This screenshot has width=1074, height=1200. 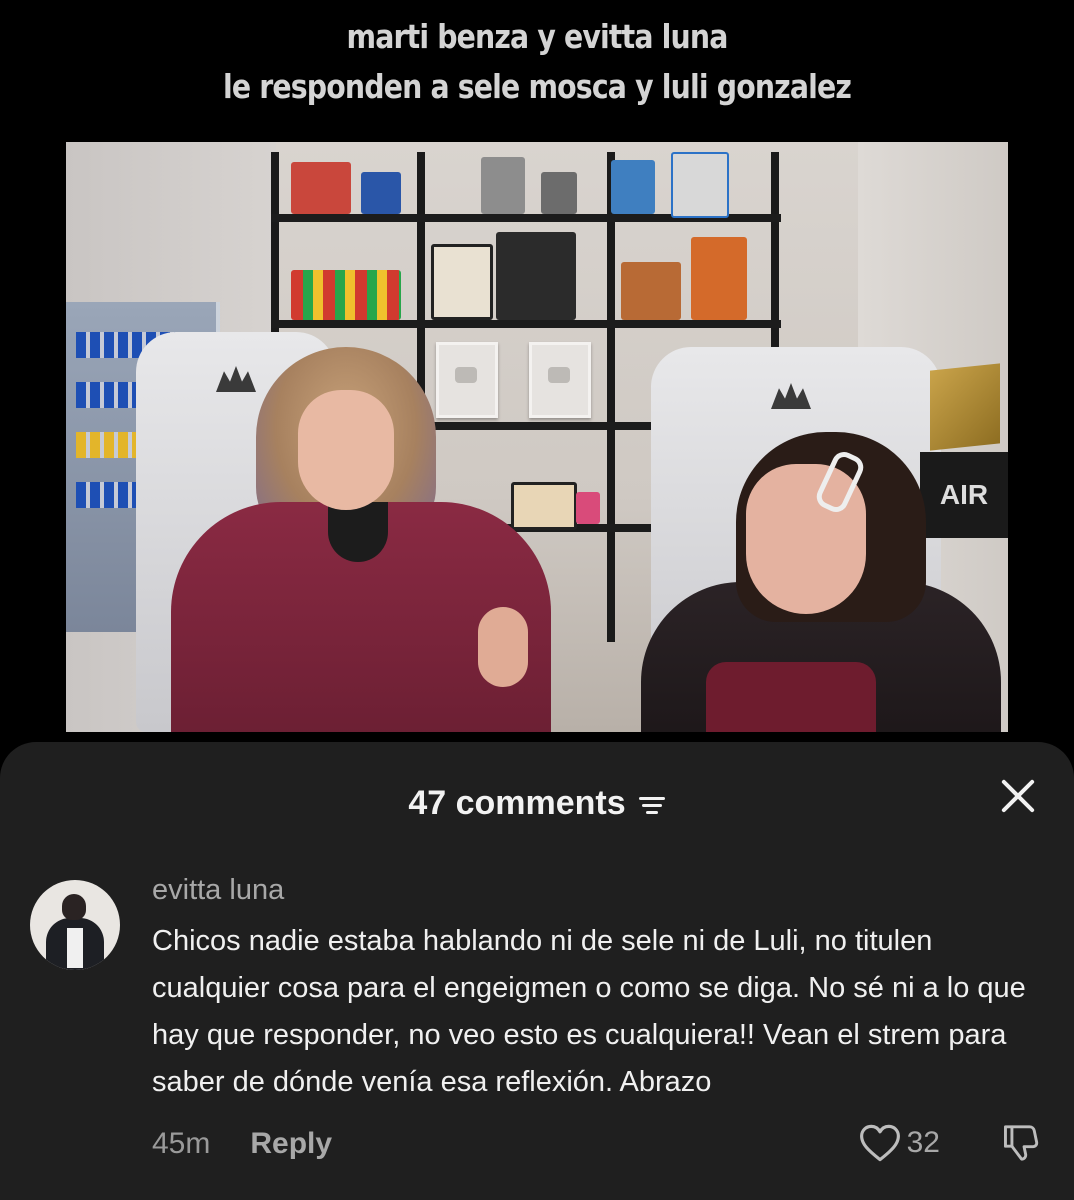 I want to click on avatar-figure-head, so click(x=74, y=907).